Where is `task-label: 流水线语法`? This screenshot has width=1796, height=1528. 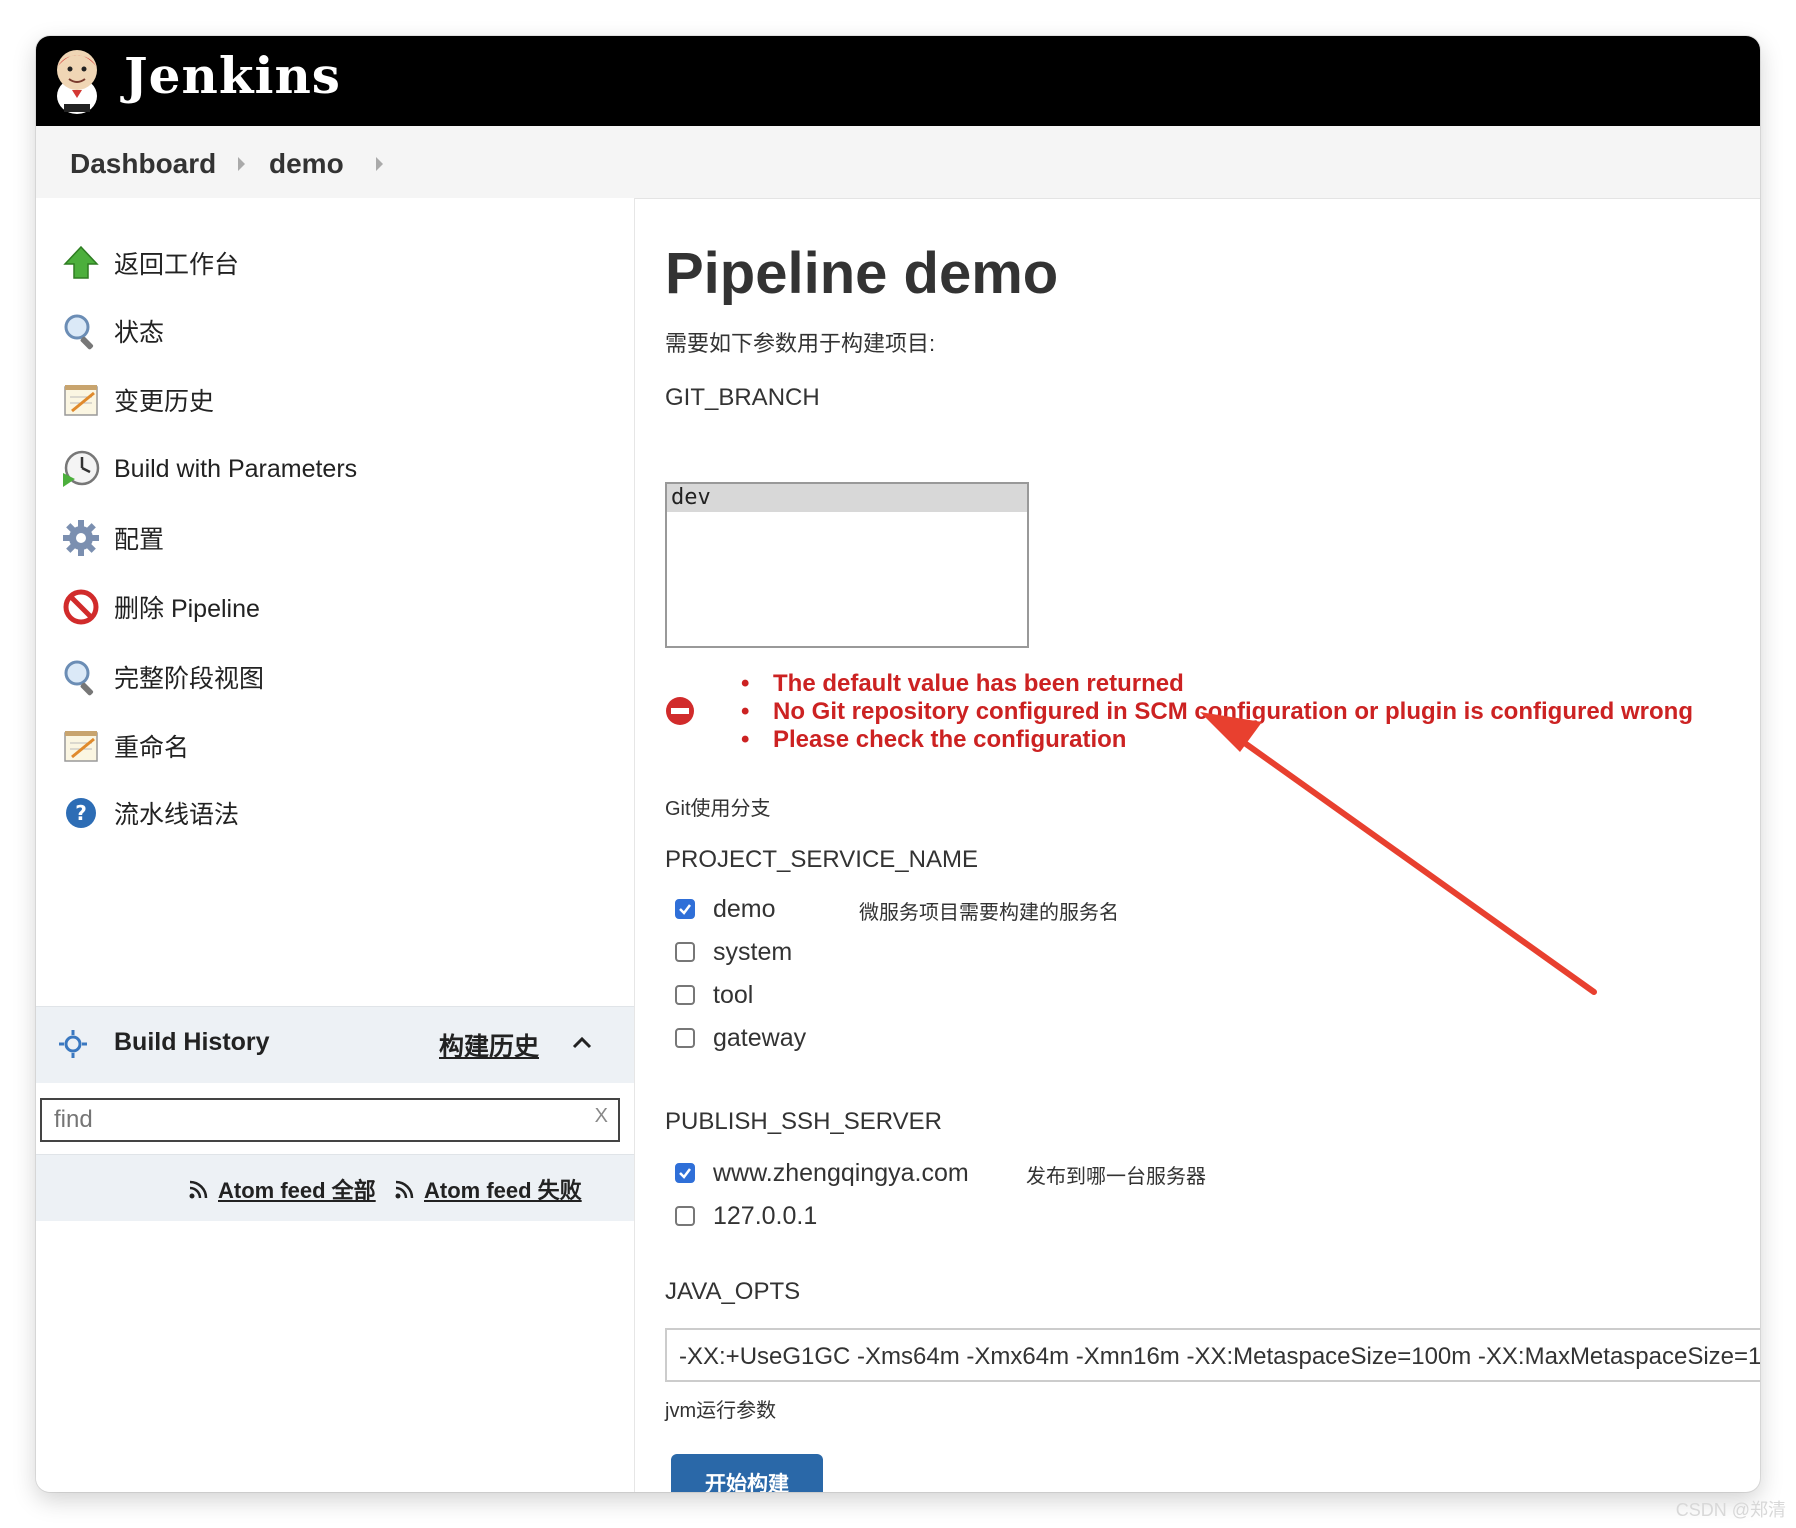 task-label: 流水线语法 is located at coordinates (177, 815).